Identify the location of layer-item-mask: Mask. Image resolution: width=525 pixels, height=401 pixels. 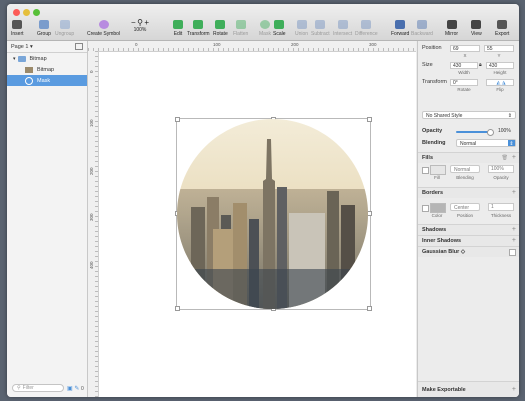
(47, 80).